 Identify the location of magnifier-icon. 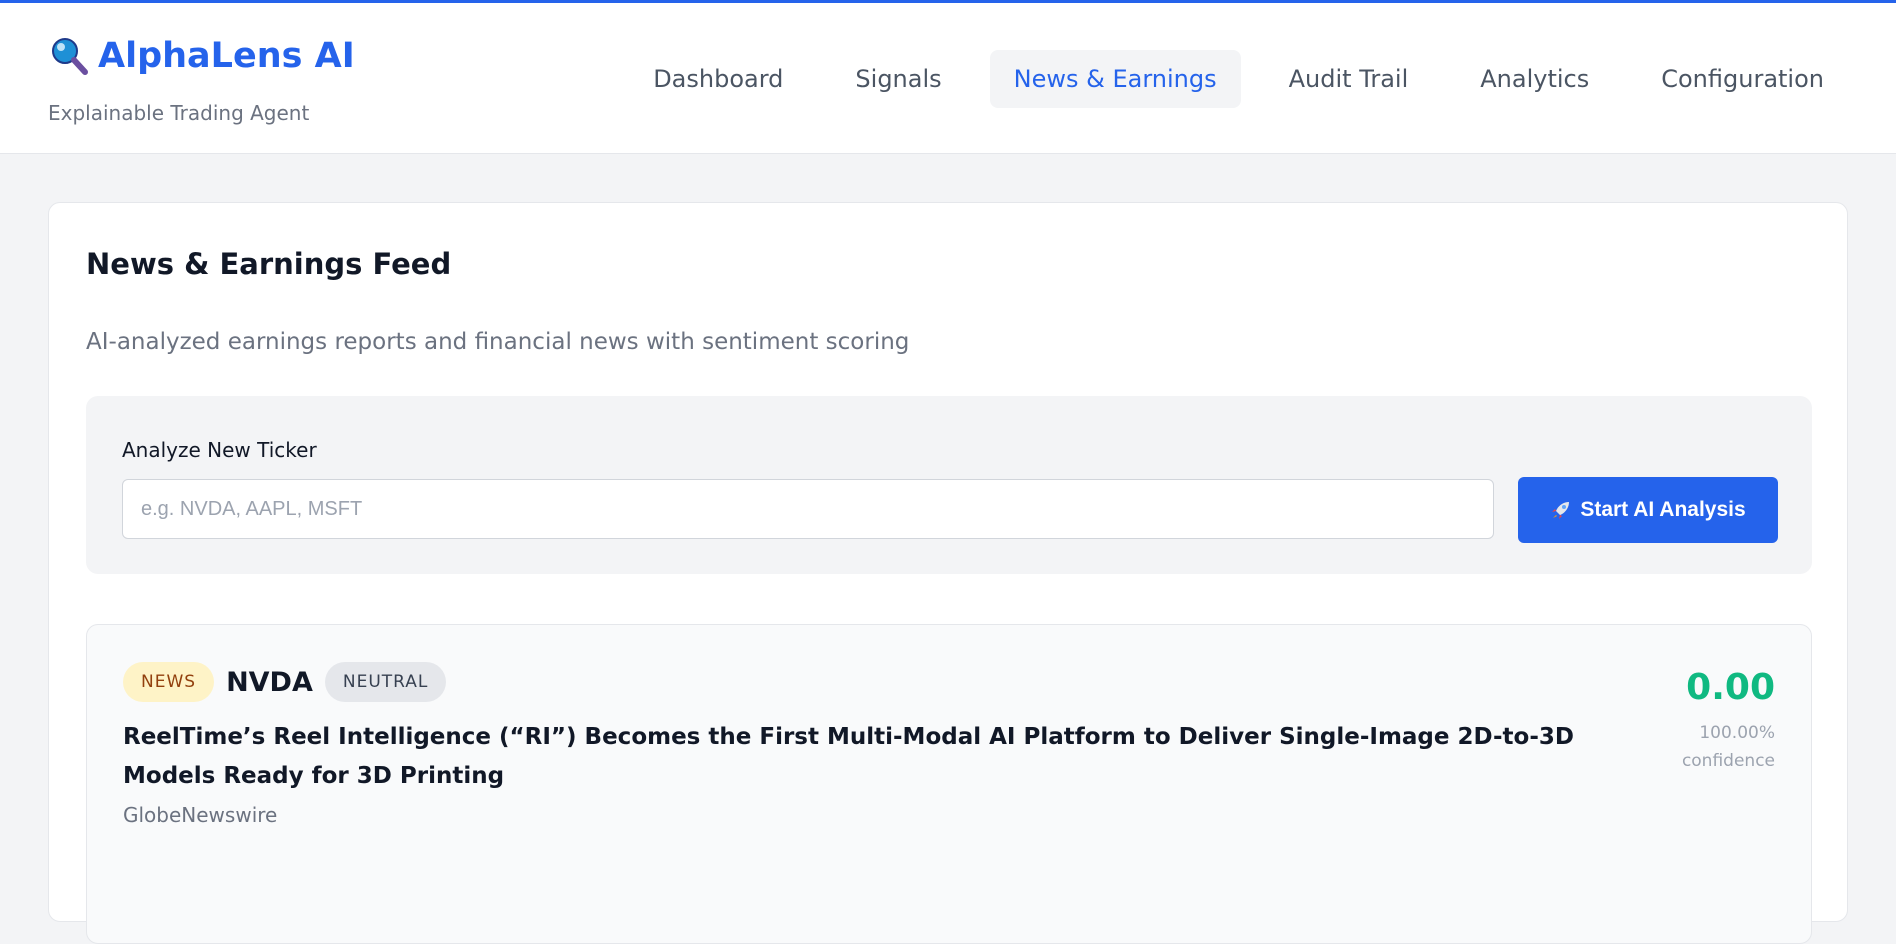
(70, 56).